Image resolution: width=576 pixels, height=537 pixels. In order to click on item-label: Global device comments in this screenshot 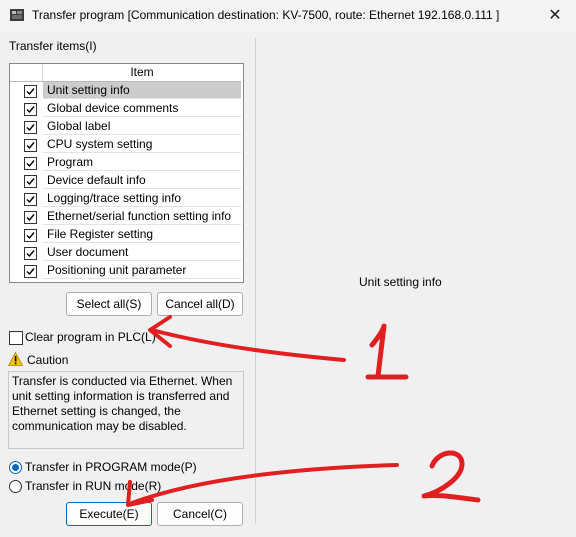, I will do `click(142, 108)`.